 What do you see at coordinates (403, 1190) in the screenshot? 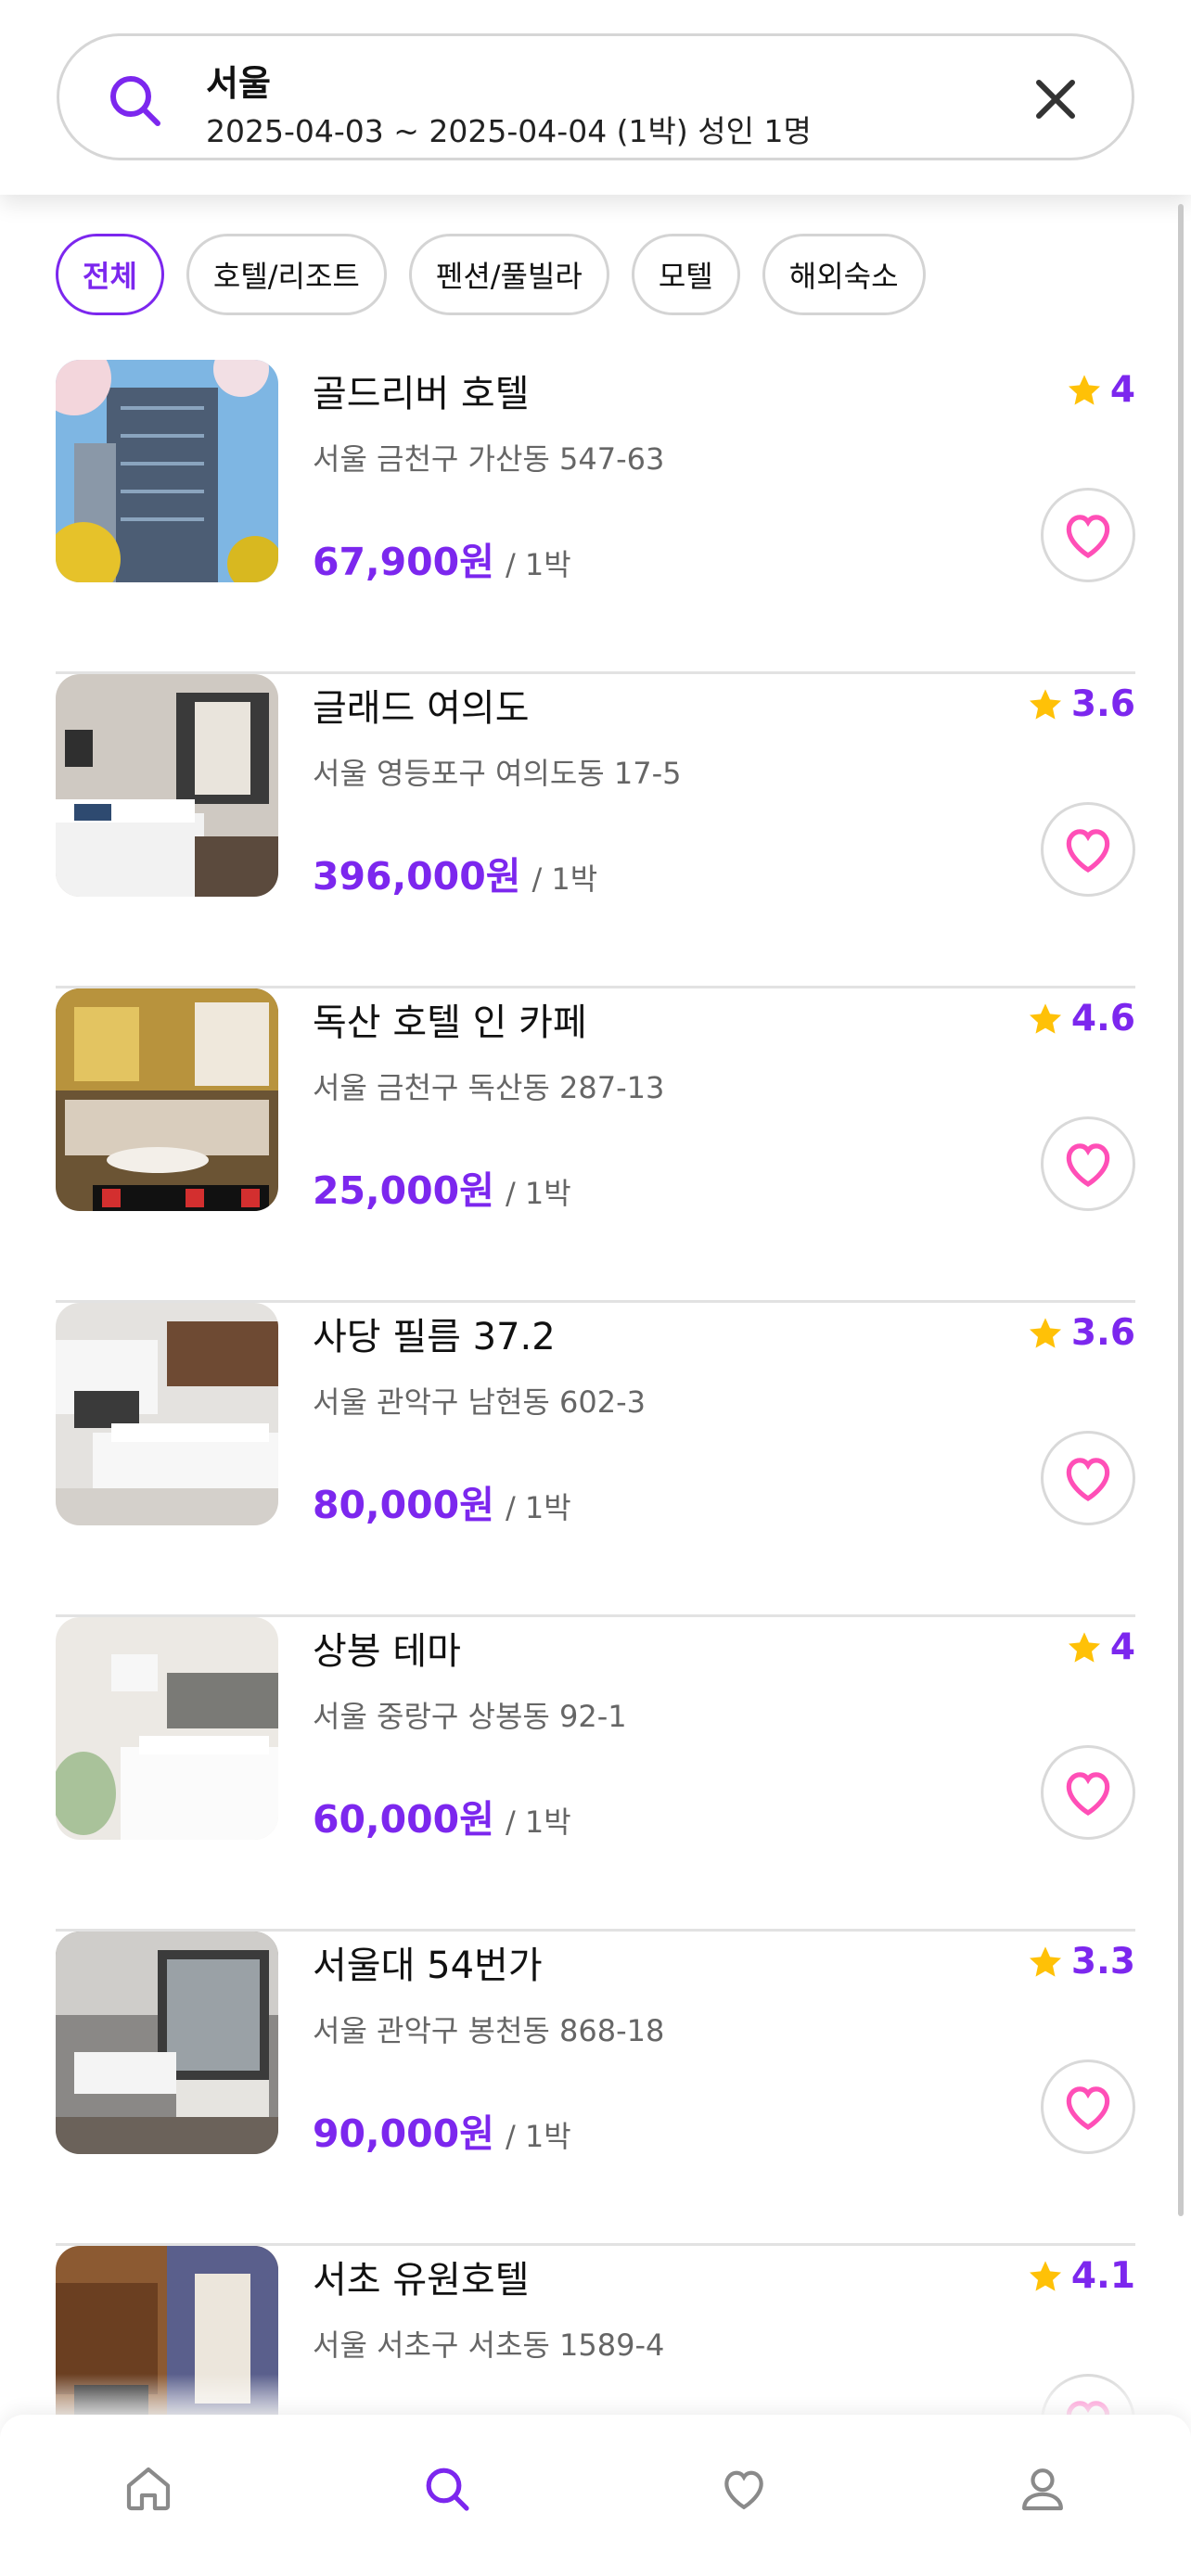
I see `hotel-price: 25,000원` at bounding box center [403, 1190].